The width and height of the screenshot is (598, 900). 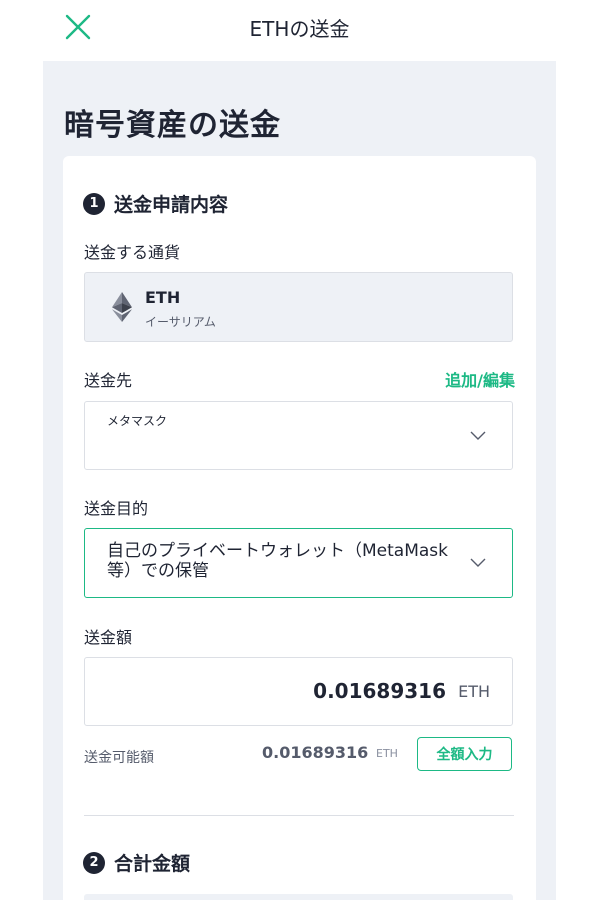 I want to click on header-bar: ETHの送金, so click(x=299, y=30).